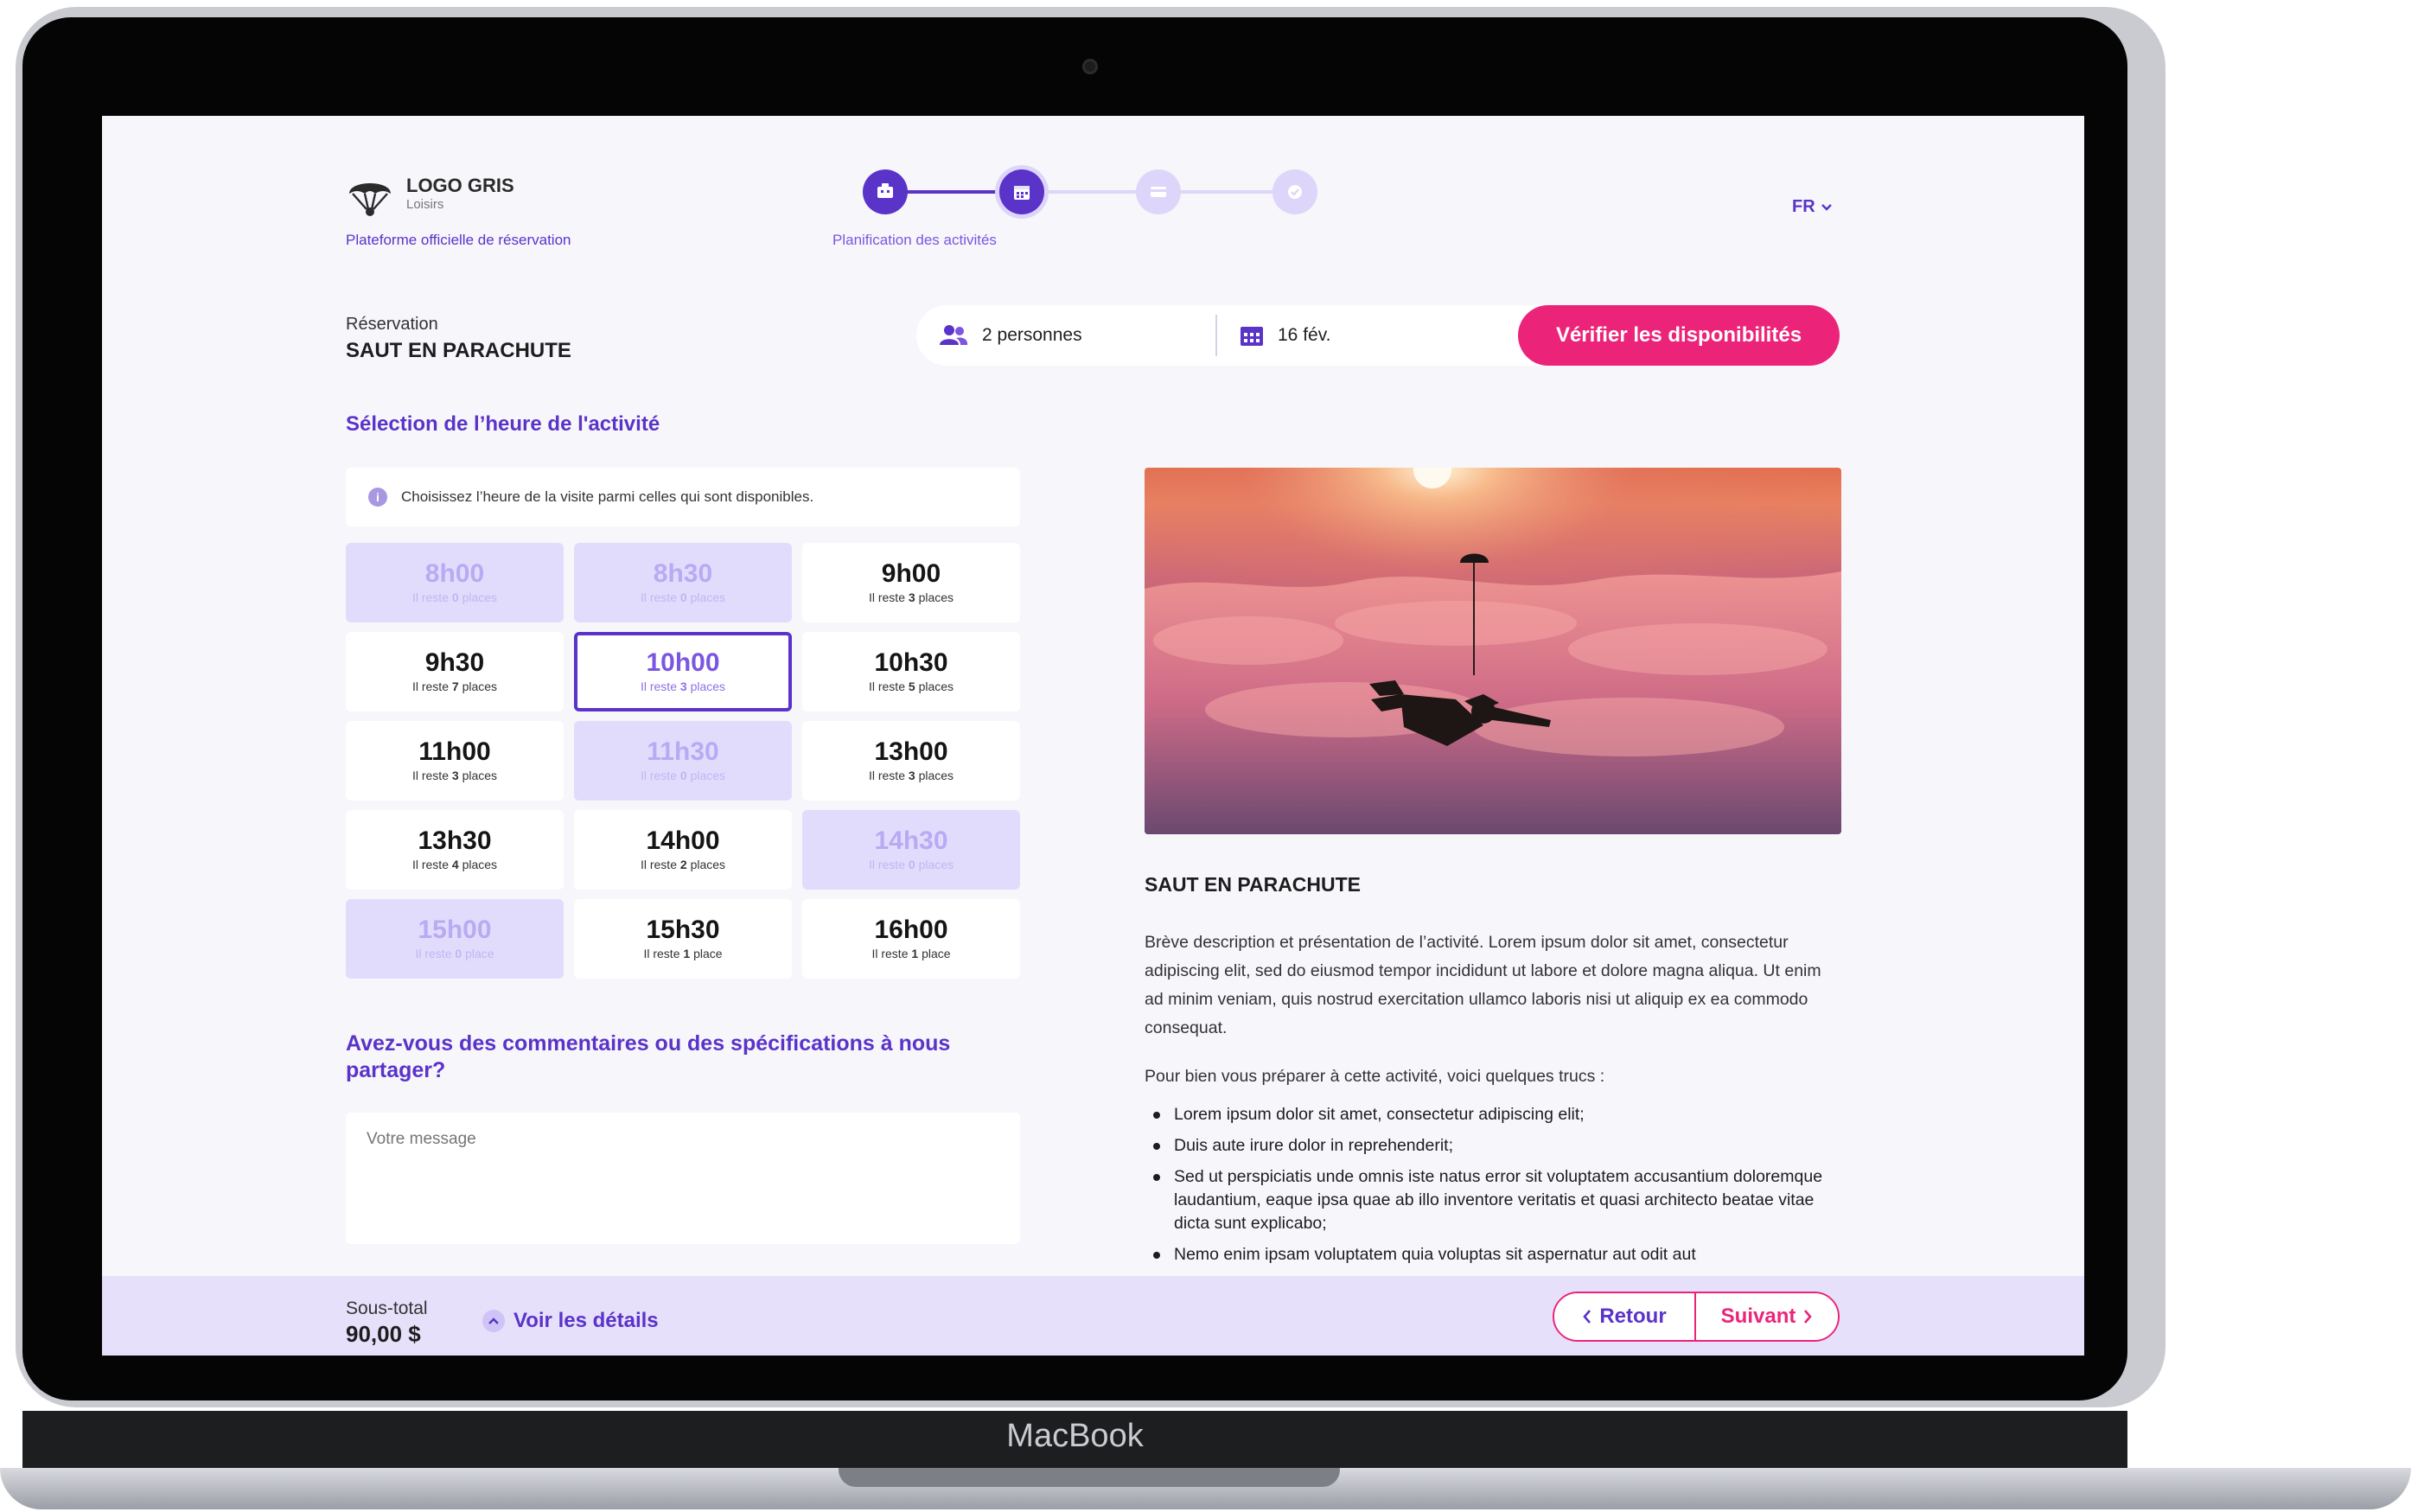  What do you see at coordinates (503, 424) in the screenshot?
I see `time-selection-title: Sélection de l’heure de l'activité` at bounding box center [503, 424].